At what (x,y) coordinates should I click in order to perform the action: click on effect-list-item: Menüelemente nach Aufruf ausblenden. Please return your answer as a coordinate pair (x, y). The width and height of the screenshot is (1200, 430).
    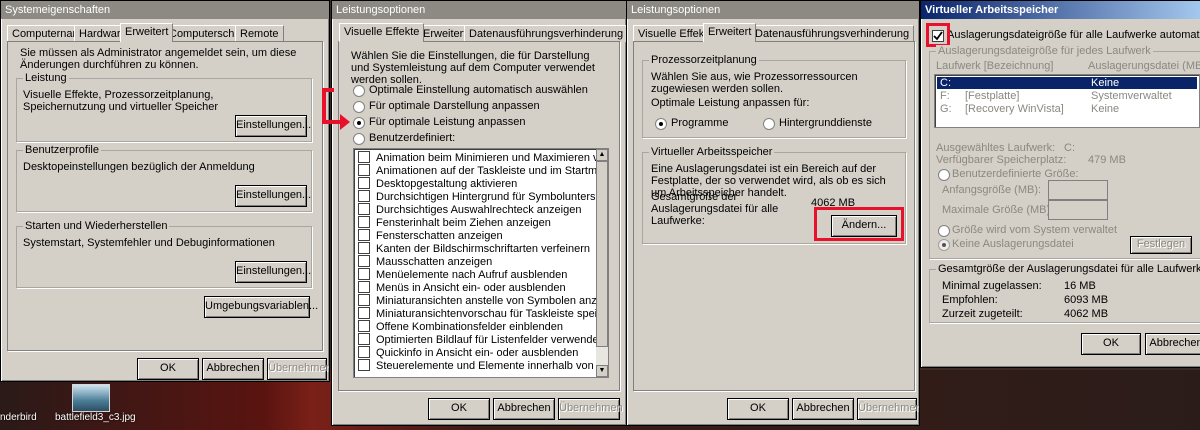
    Looking at the image, I should click on (462, 275).